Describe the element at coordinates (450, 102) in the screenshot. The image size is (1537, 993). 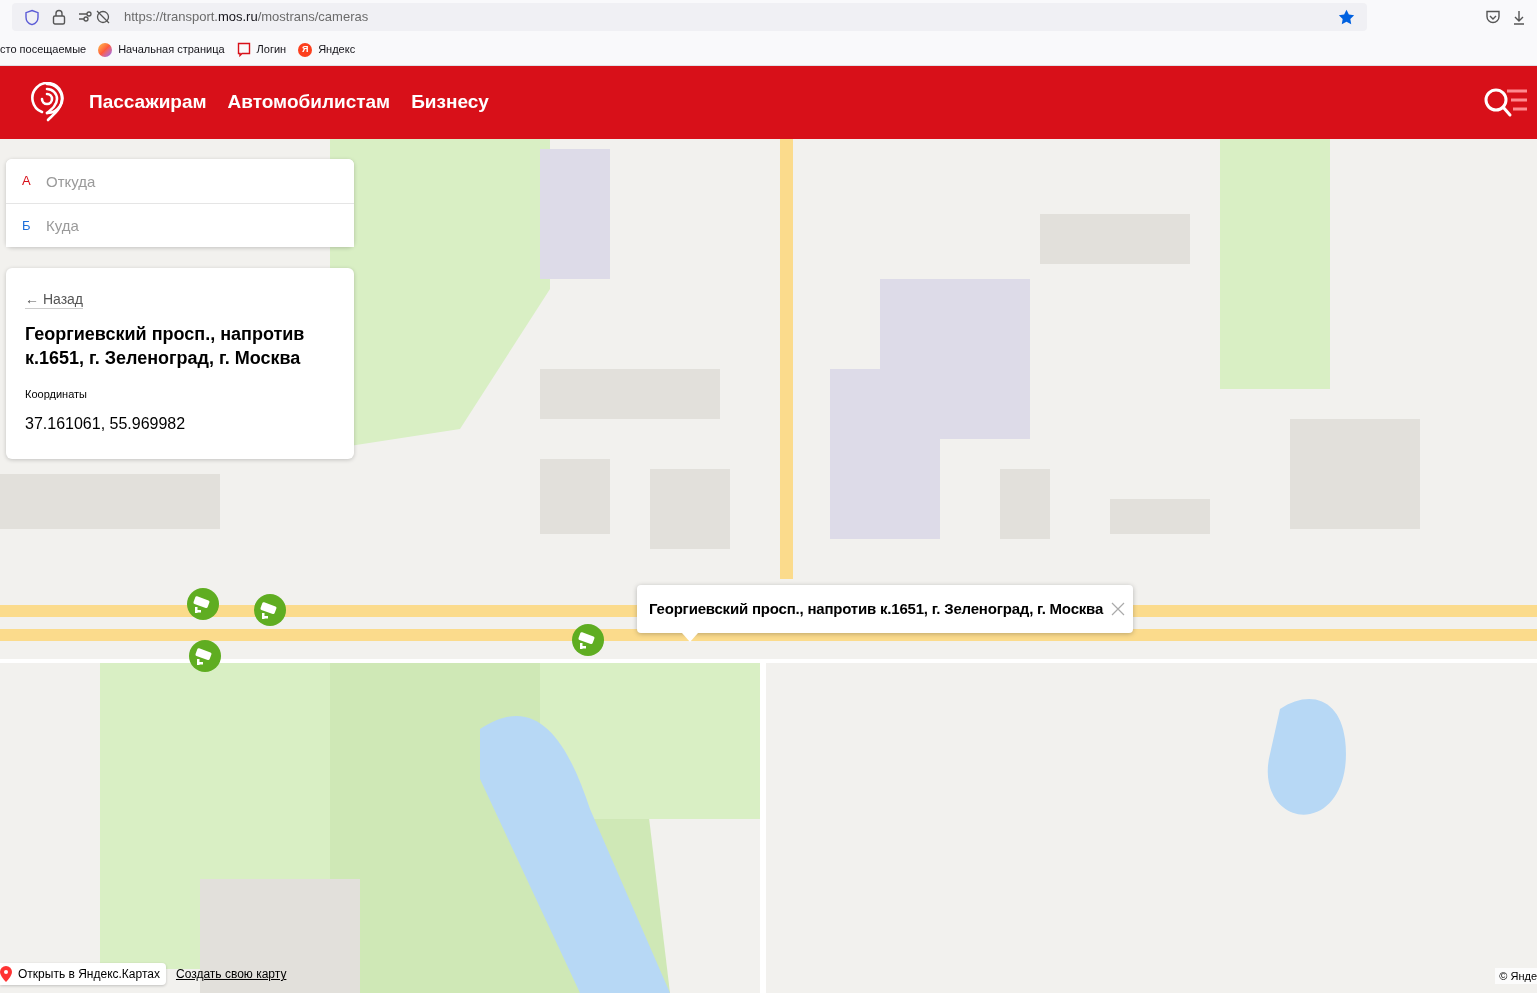
I see `nav-link: Бизнесу` at that location.